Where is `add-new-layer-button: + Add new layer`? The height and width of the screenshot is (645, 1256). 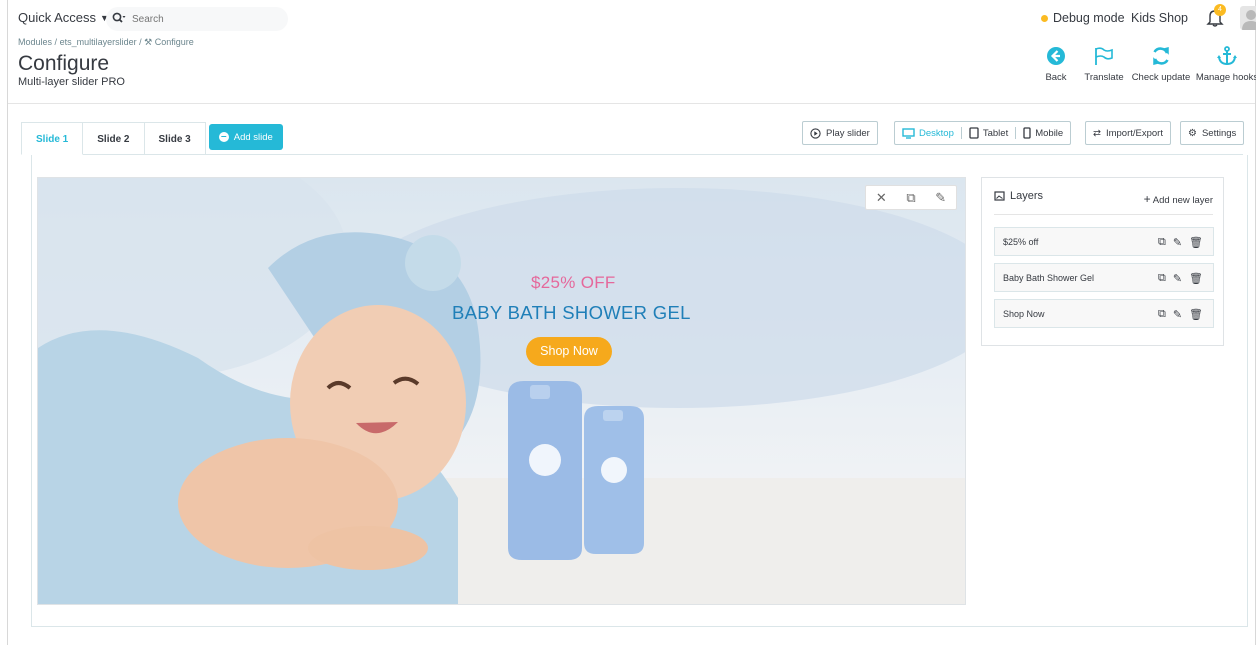
add-new-layer-button: + Add new layer is located at coordinates (1178, 199).